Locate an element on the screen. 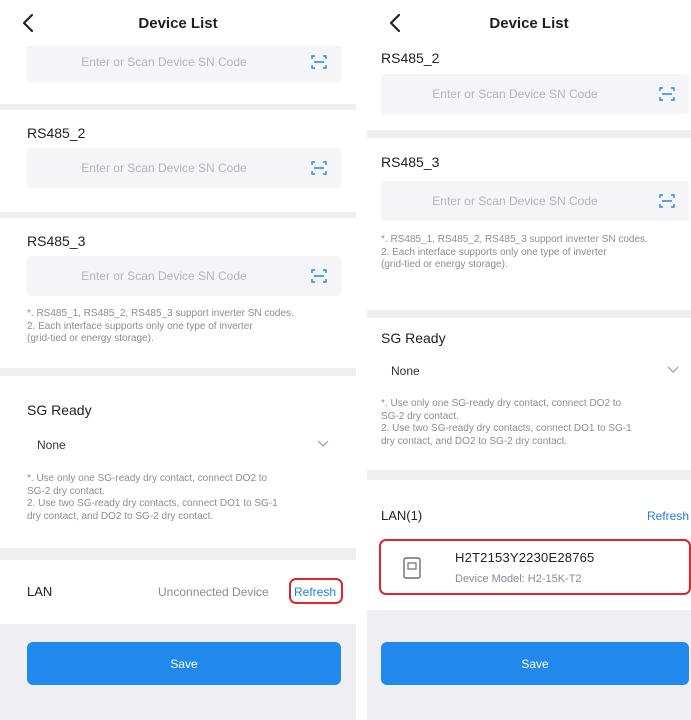 The image size is (691, 720). refresh-button: Refresh is located at coordinates (668, 516).